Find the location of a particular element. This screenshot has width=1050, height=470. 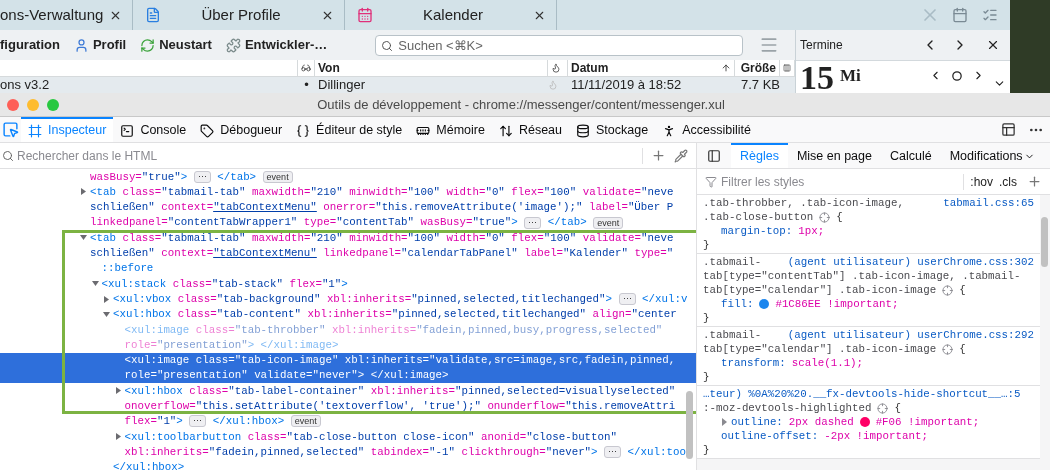

markup-attribute: linkedpanel="calendarTabPanel" is located at coordinates (420, 254).